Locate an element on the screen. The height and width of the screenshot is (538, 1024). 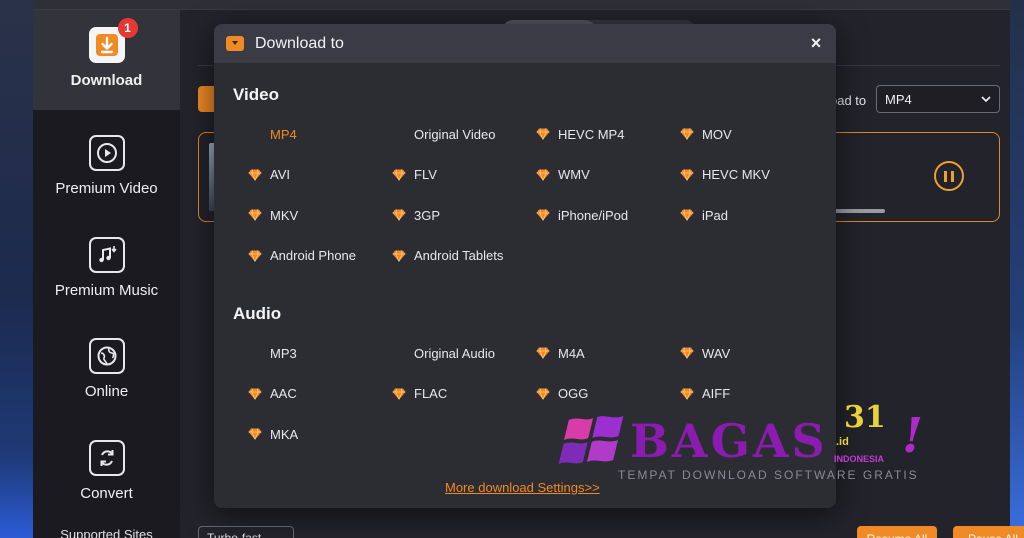
sidebar-item-download: 1 Download is located at coordinates (106, 60).